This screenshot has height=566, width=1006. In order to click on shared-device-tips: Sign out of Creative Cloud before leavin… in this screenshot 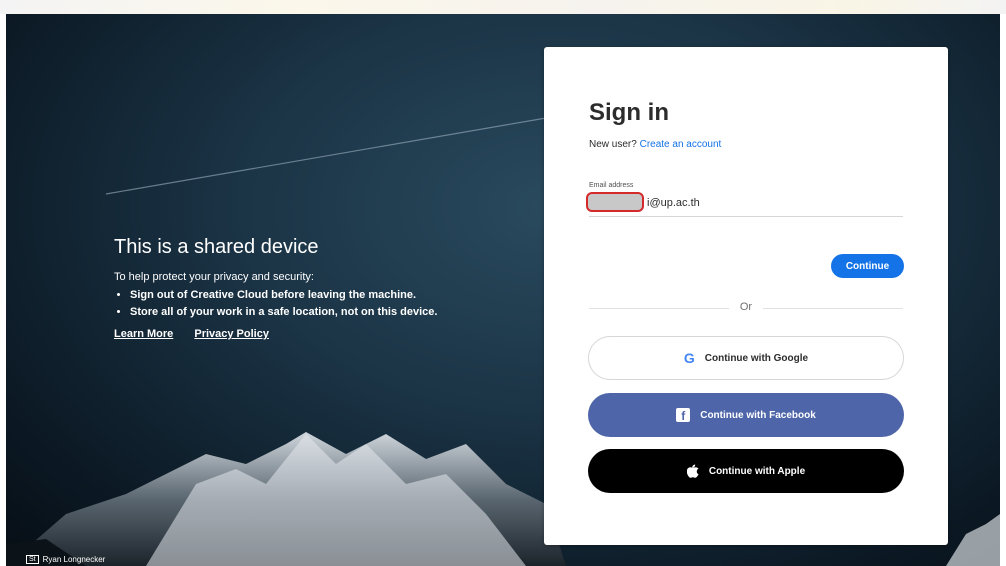, I will do `click(314, 303)`.